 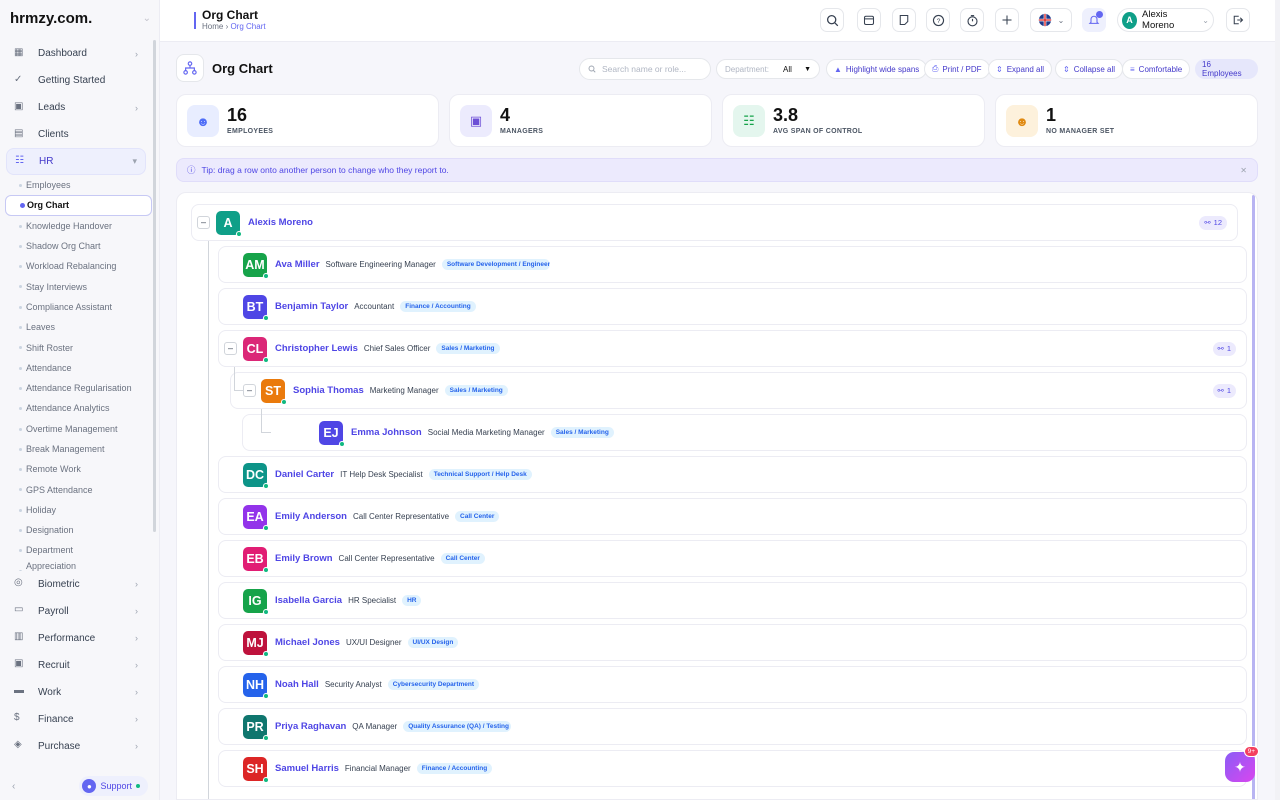 What do you see at coordinates (1242, 764) in the screenshot?
I see `ai-assistant-button: ✦ 9+` at bounding box center [1242, 764].